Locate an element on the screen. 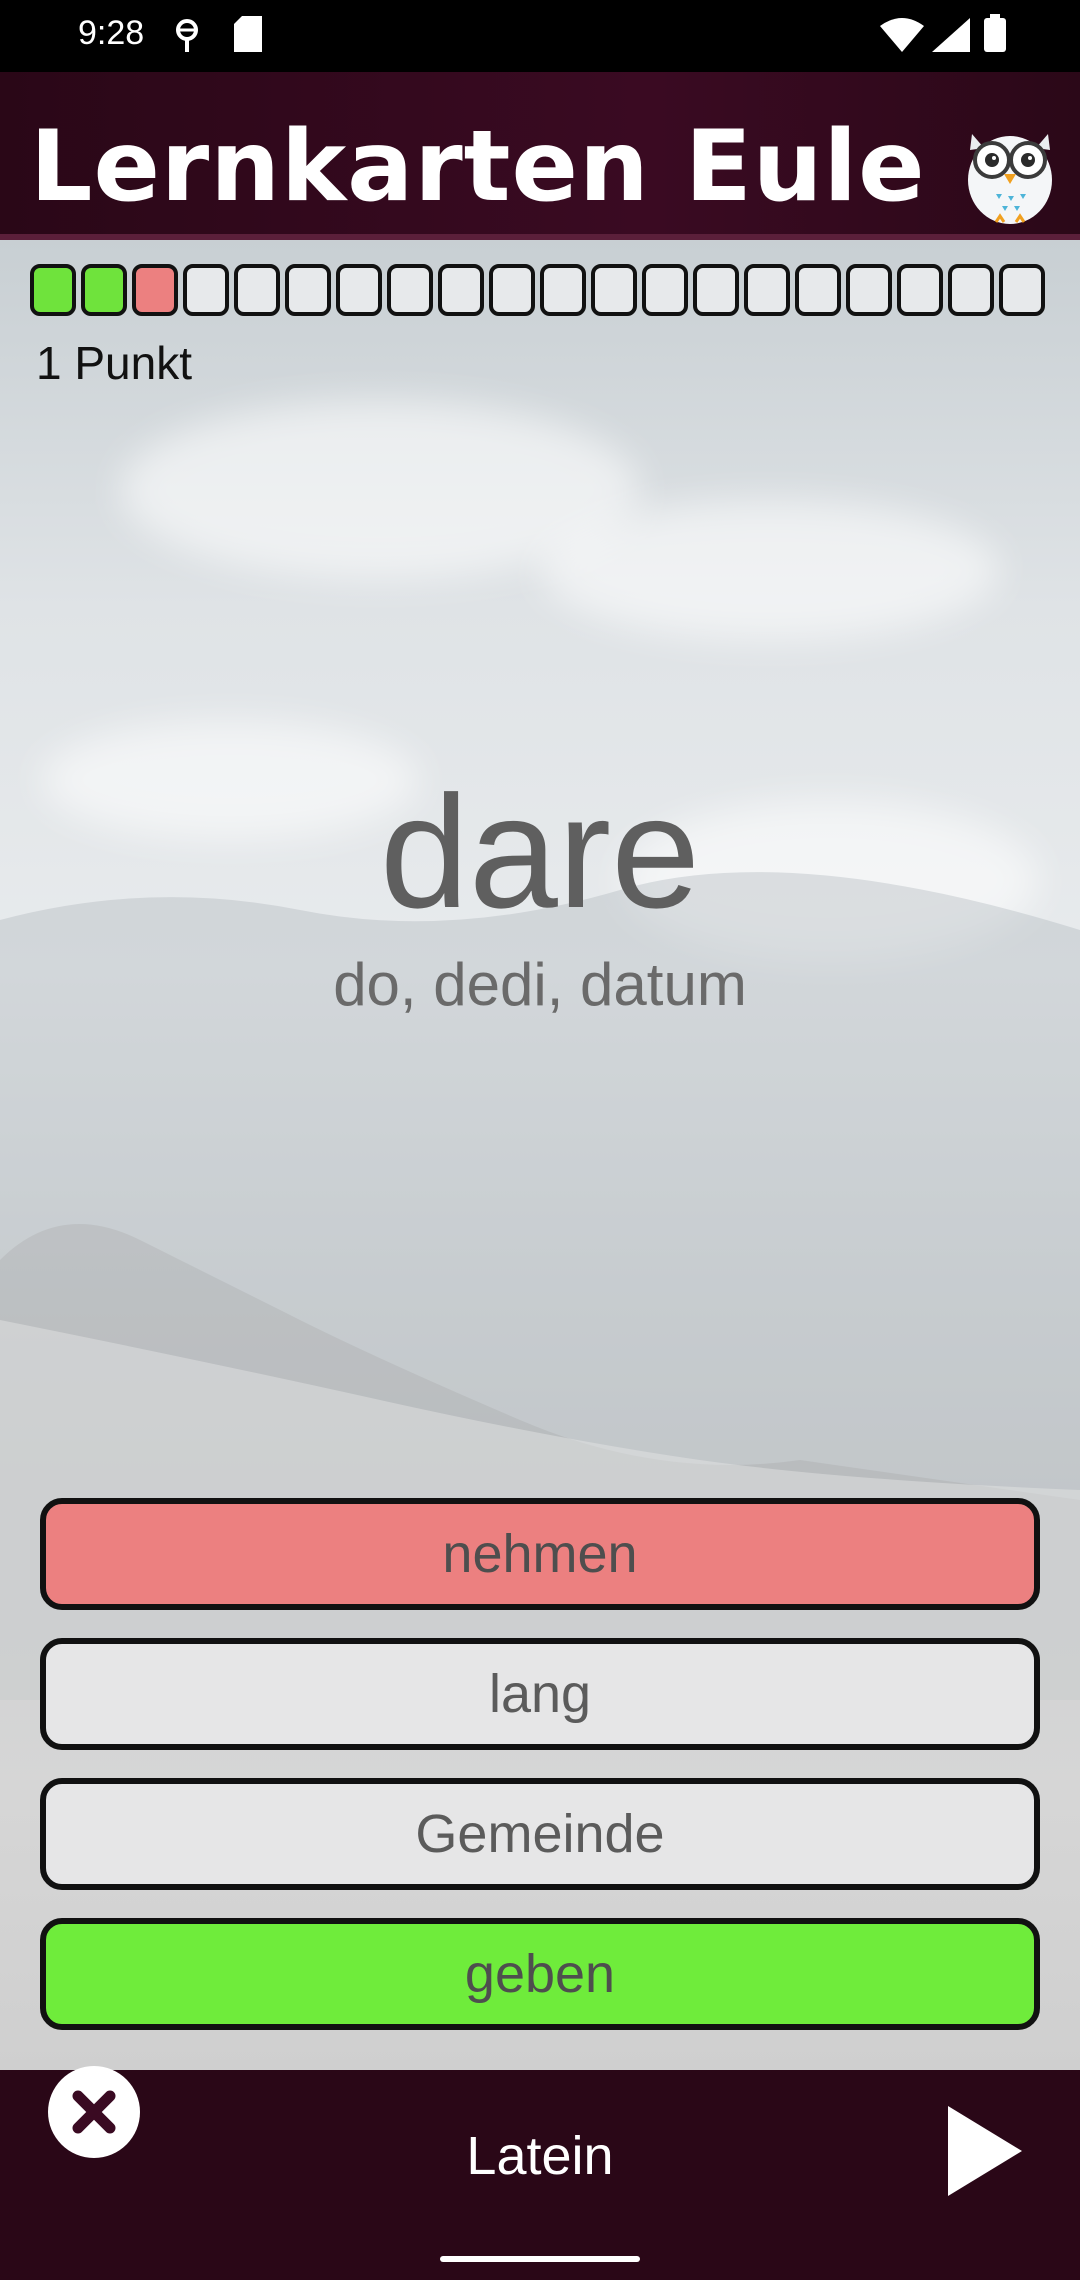 Image resolution: width=1080 pixels, height=2280 pixels. answer-button: geben is located at coordinates (540, 1974).